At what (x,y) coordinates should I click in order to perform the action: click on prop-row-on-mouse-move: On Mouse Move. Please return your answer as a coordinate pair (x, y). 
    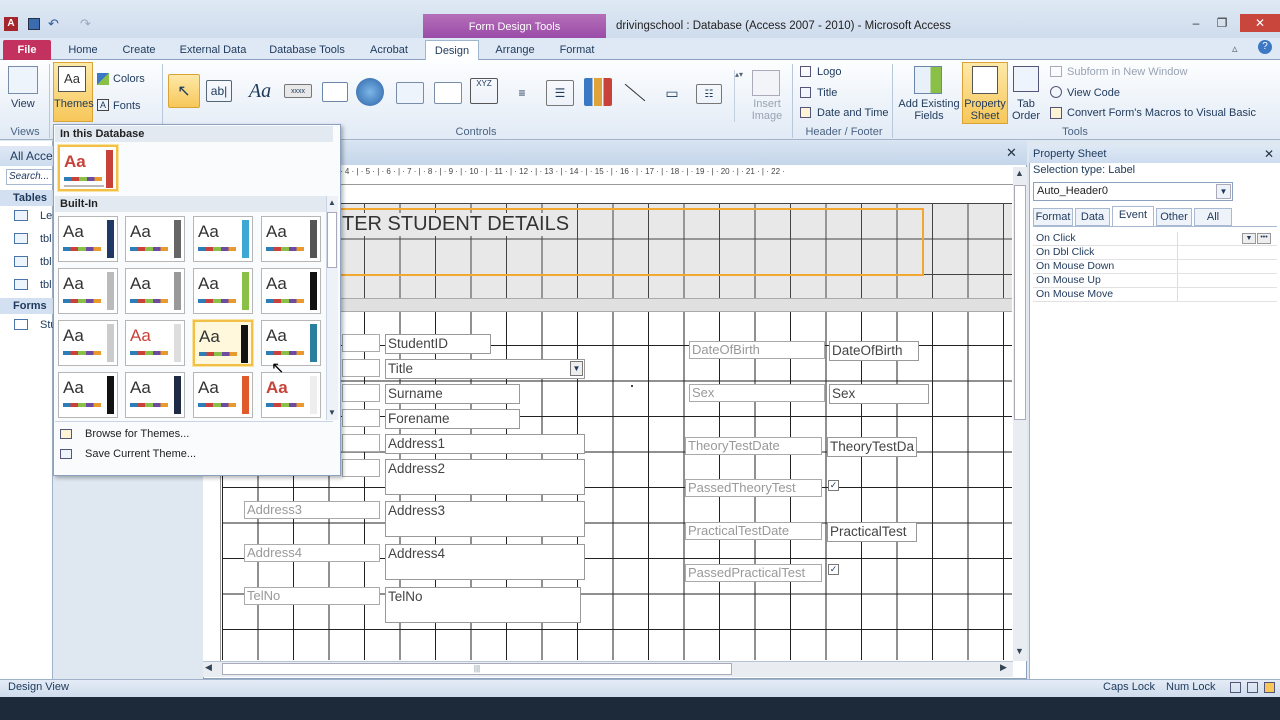
    Looking at the image, I should click on (1155, 295).